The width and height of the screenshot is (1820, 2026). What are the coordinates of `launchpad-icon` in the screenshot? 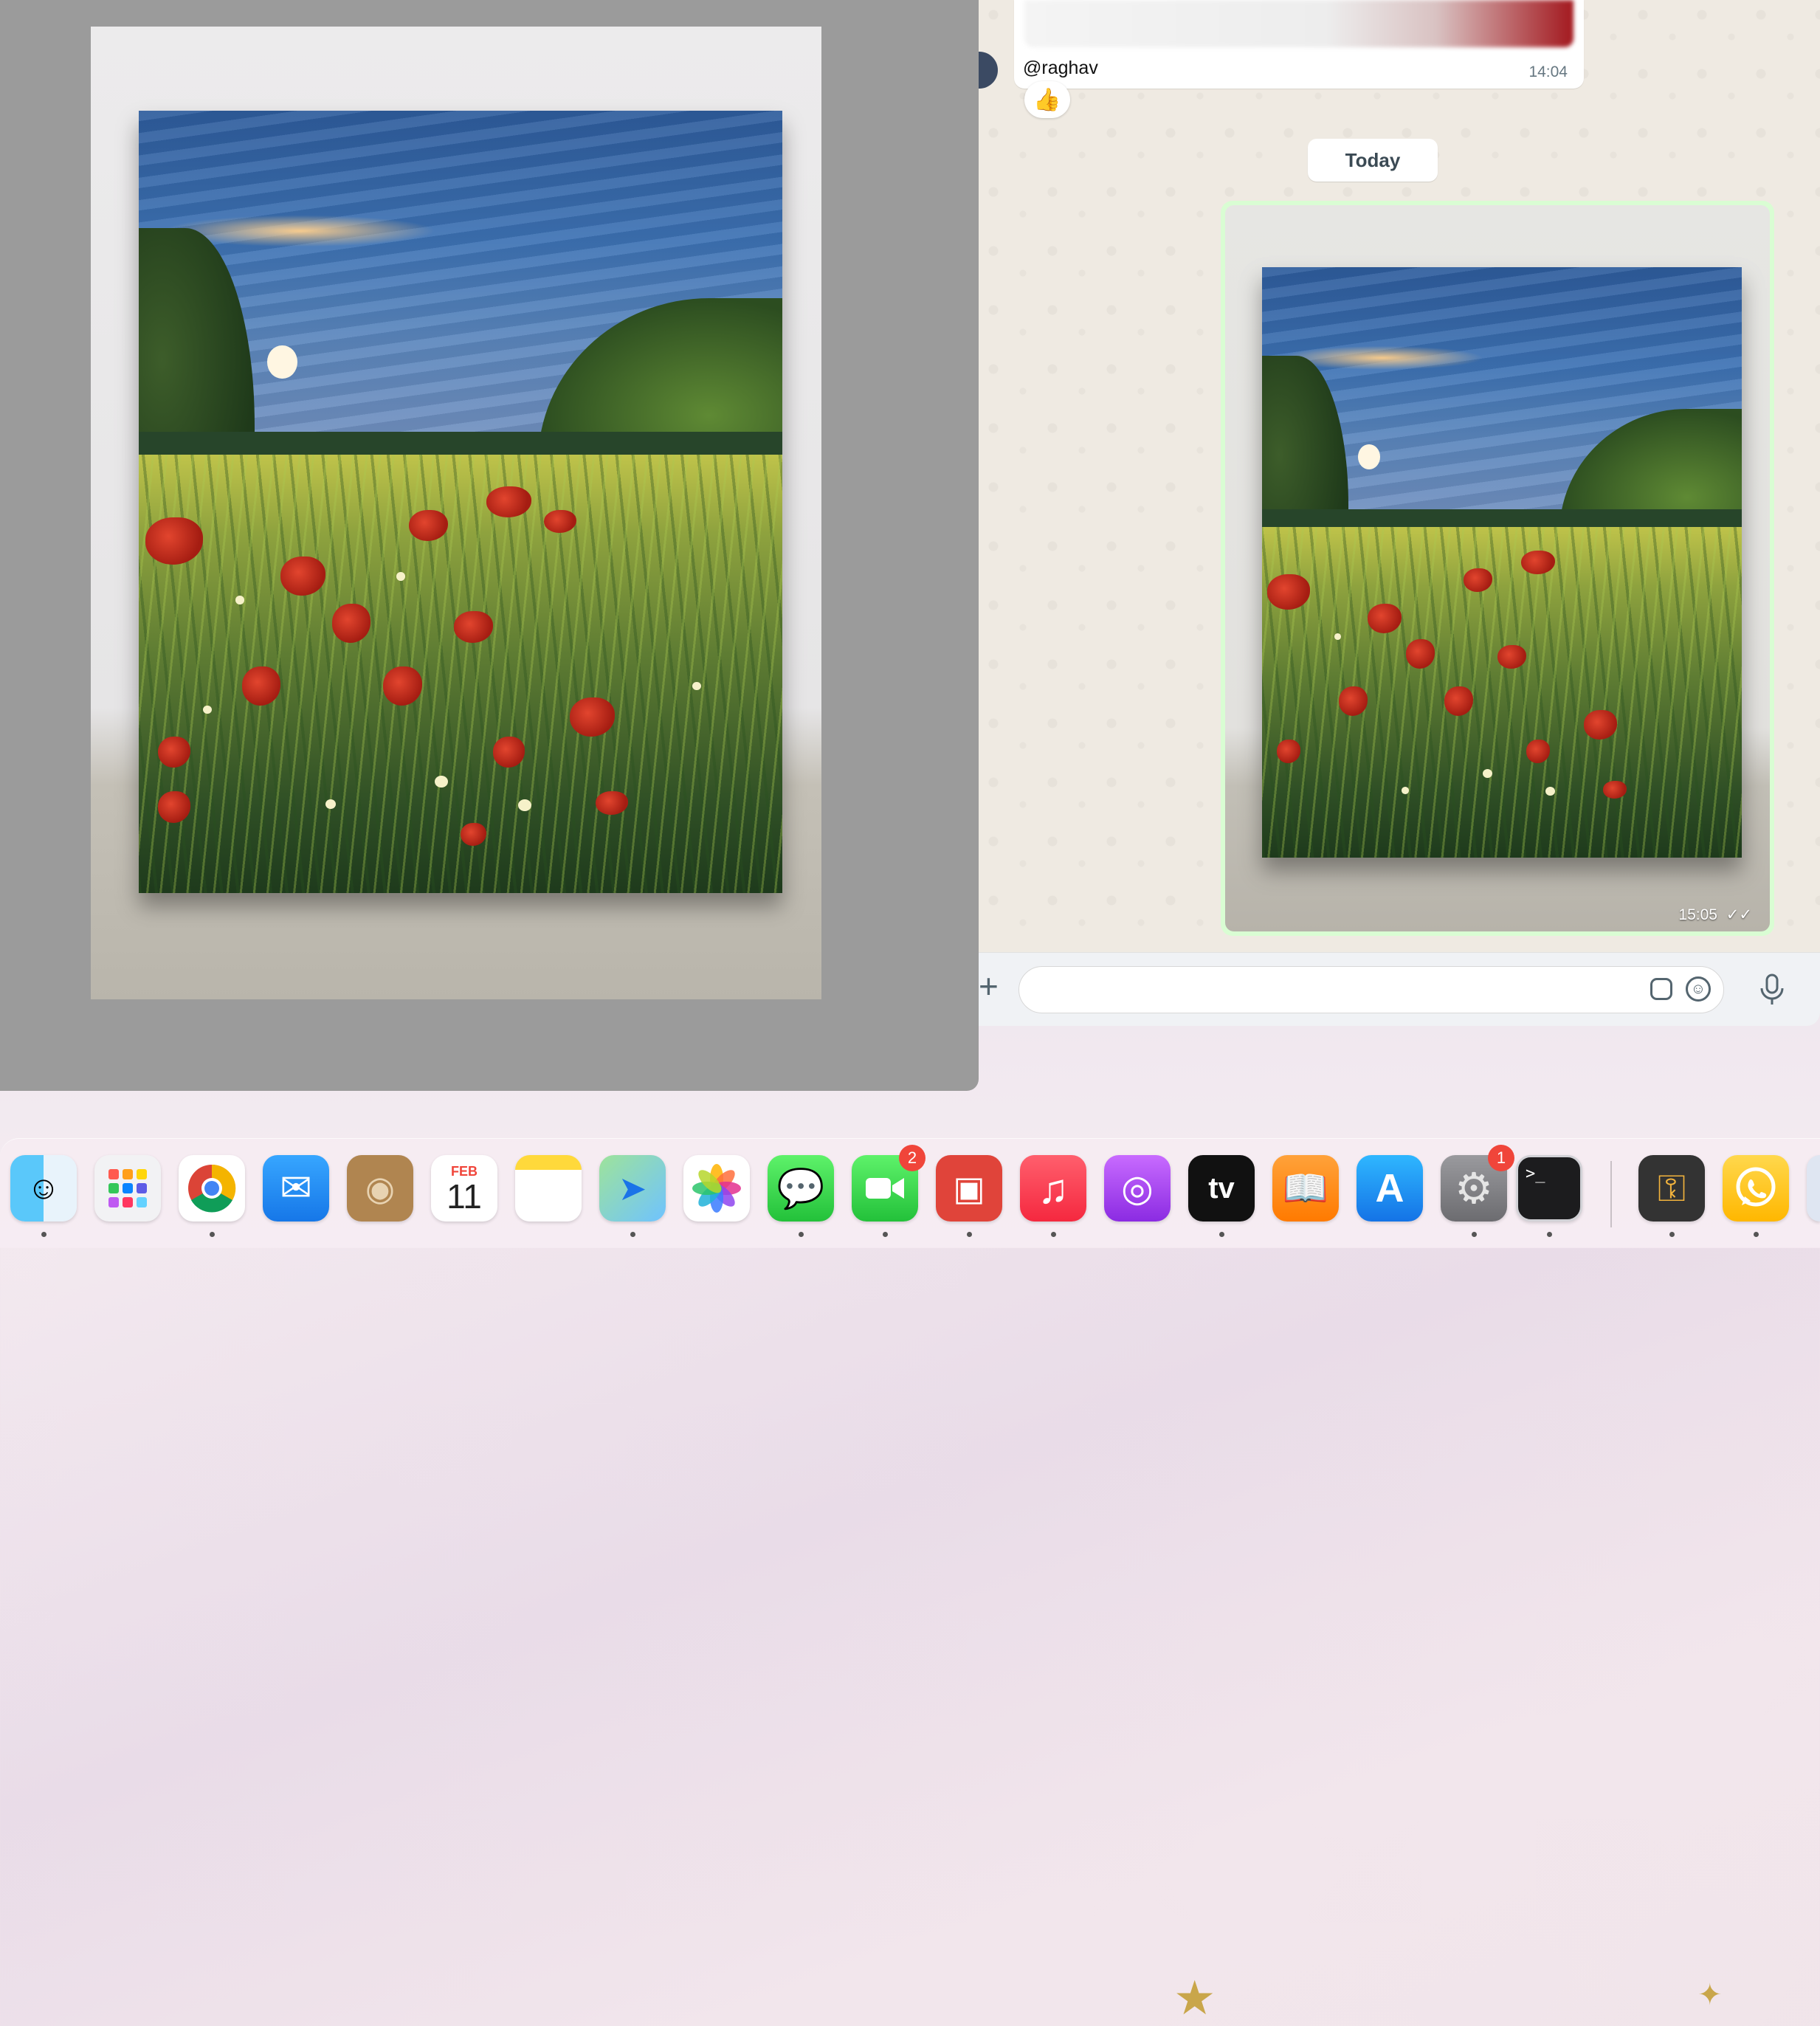 It's located at (128, 1188).